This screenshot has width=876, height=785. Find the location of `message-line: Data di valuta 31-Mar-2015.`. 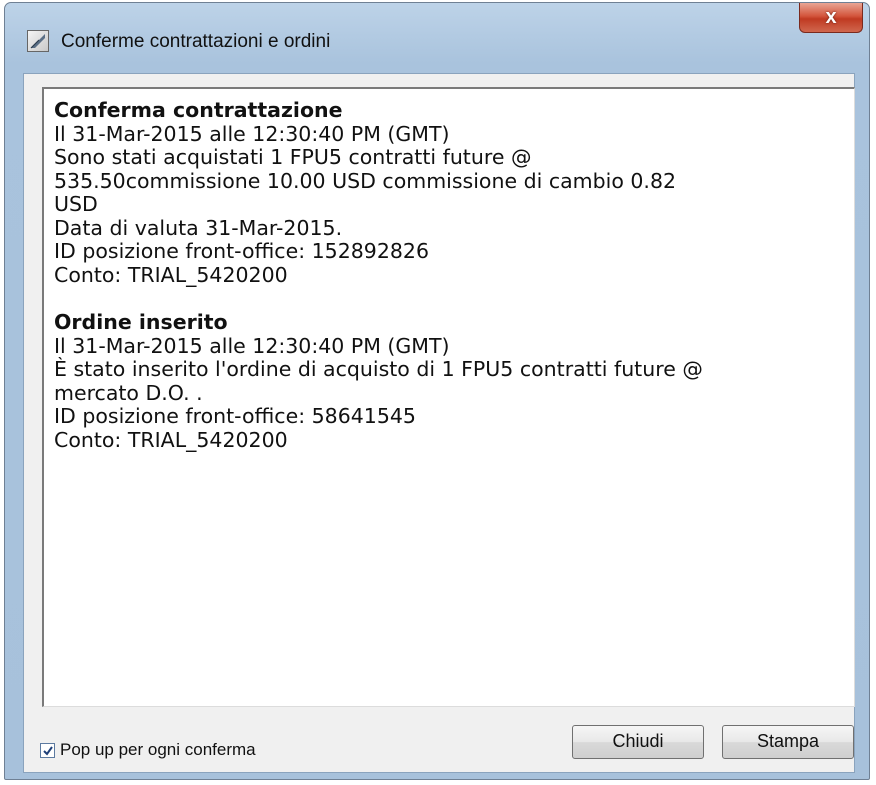

message-line: Data di valuta 31-Mar-2015. is located at coordinates (198, 227).